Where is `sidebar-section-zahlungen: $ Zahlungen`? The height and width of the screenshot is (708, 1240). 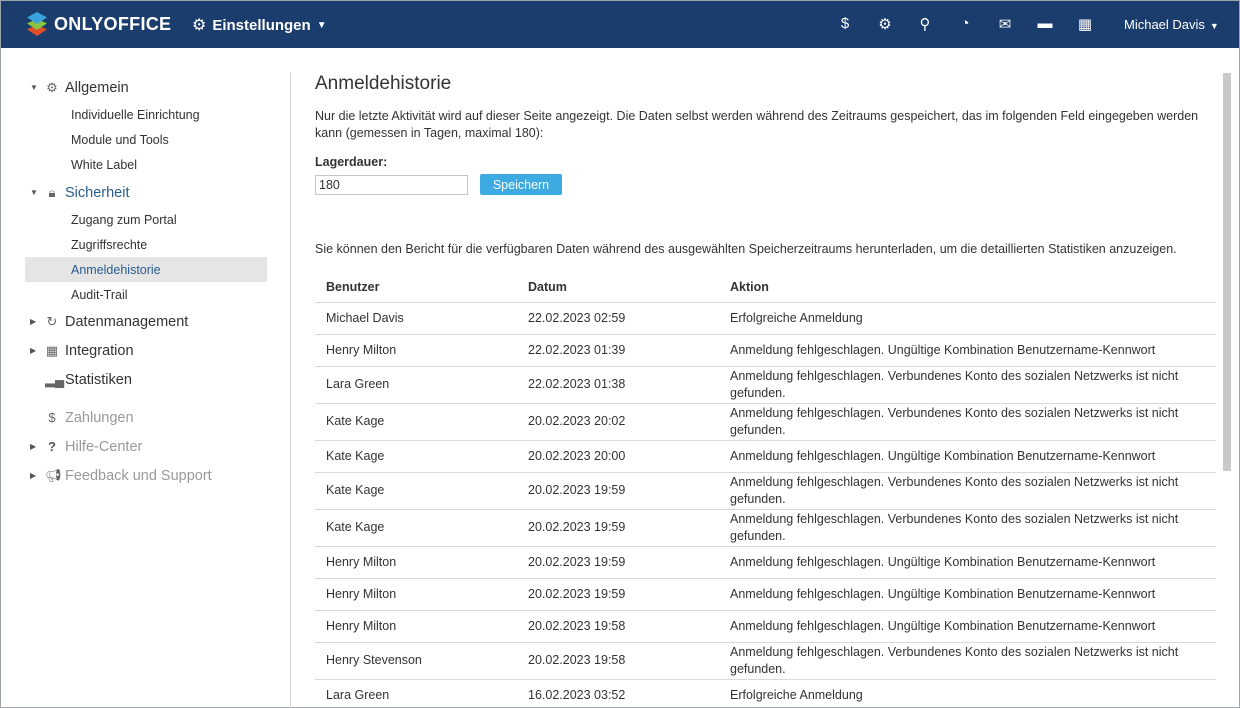
sidebar-section-zahlungen: $ Zahlungen is located at coordinates (146, 417).